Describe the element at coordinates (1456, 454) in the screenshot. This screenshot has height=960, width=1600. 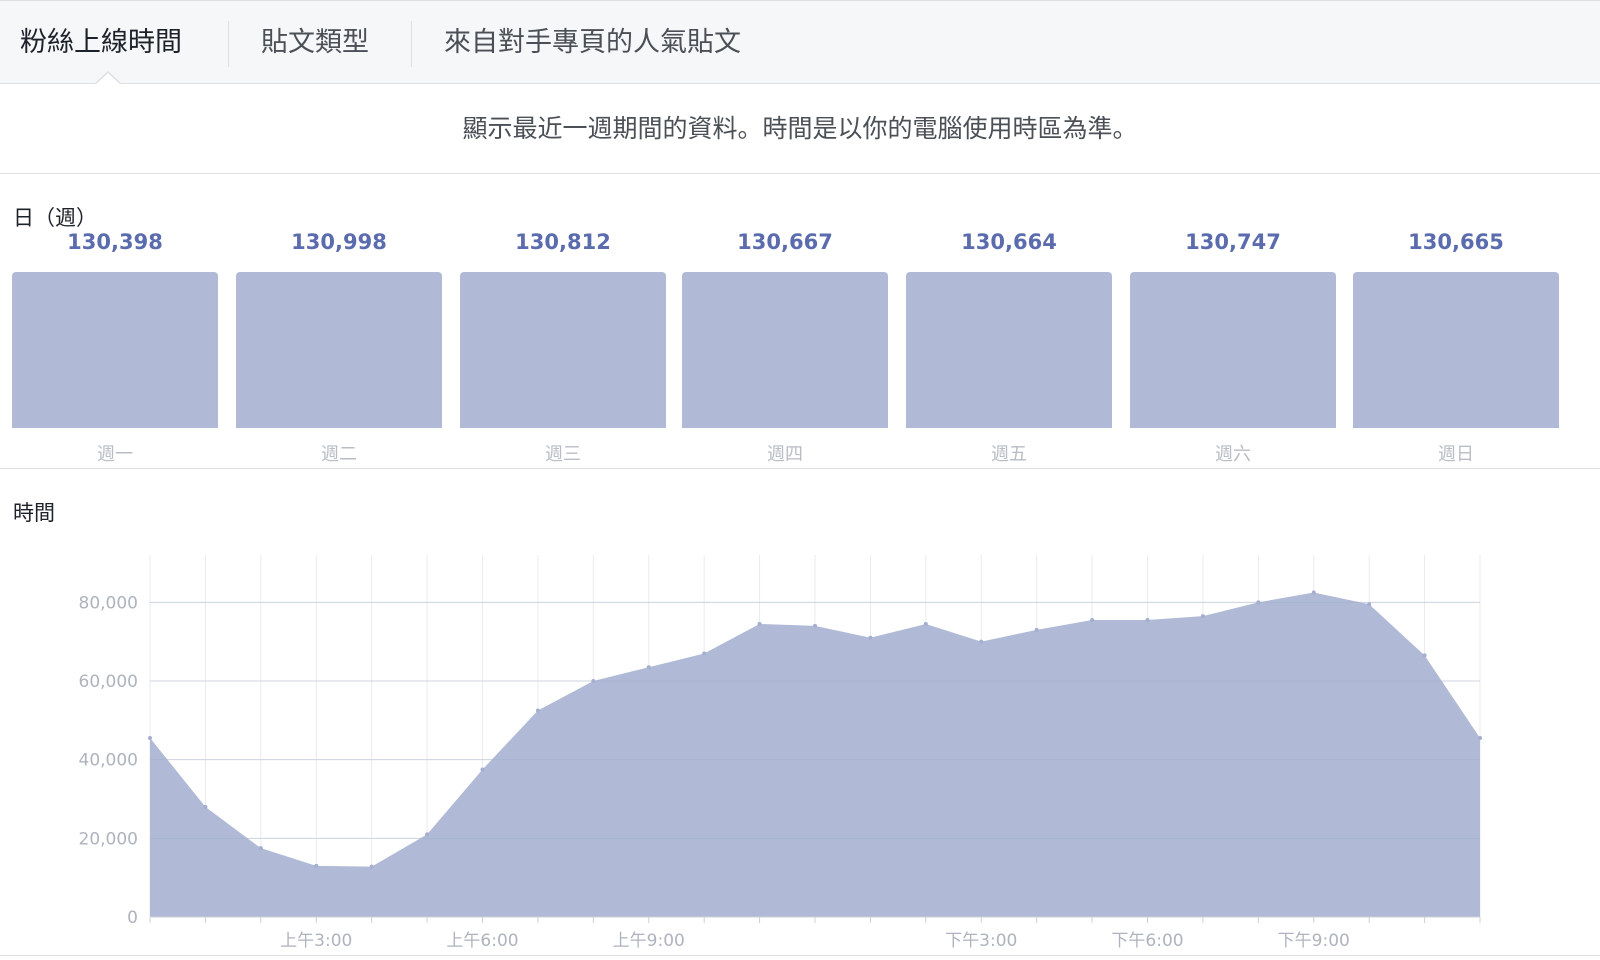
I see `day-label: 週日` at that location.